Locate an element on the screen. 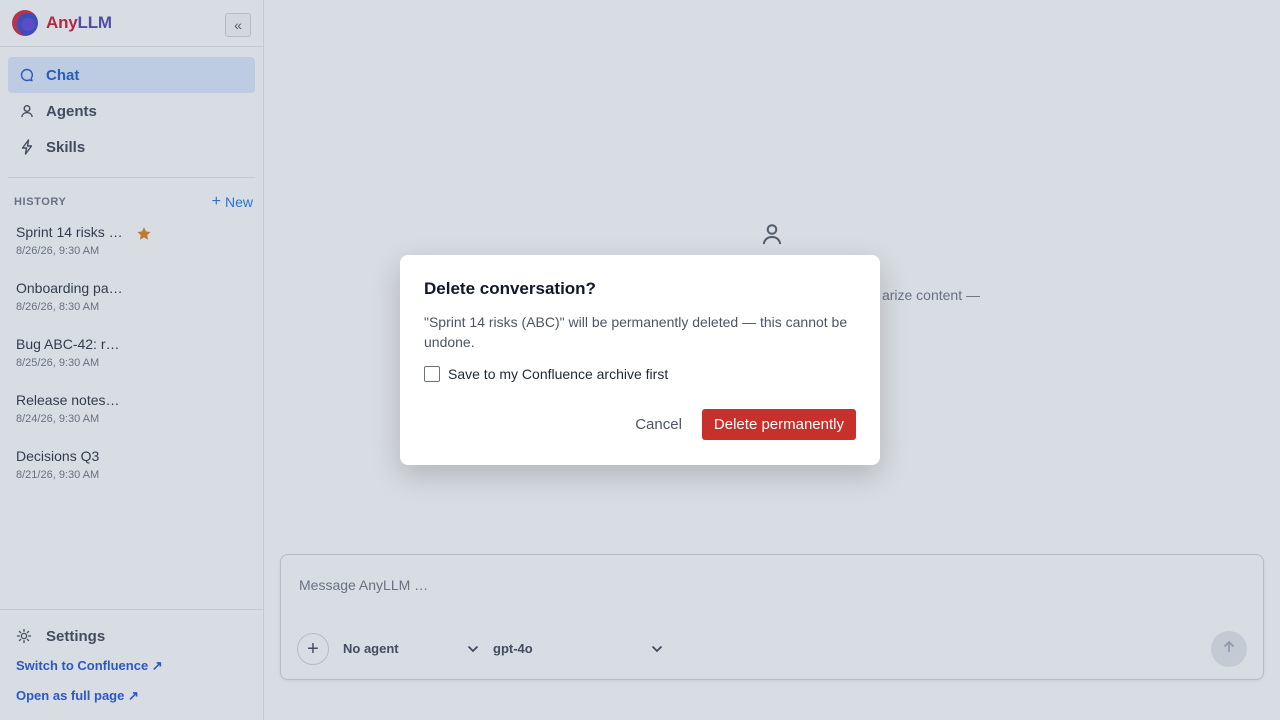 The image size is (1280, 720). archive-checkbox-label: Save to my Confluence archive first is located at coordinates (558, 374).